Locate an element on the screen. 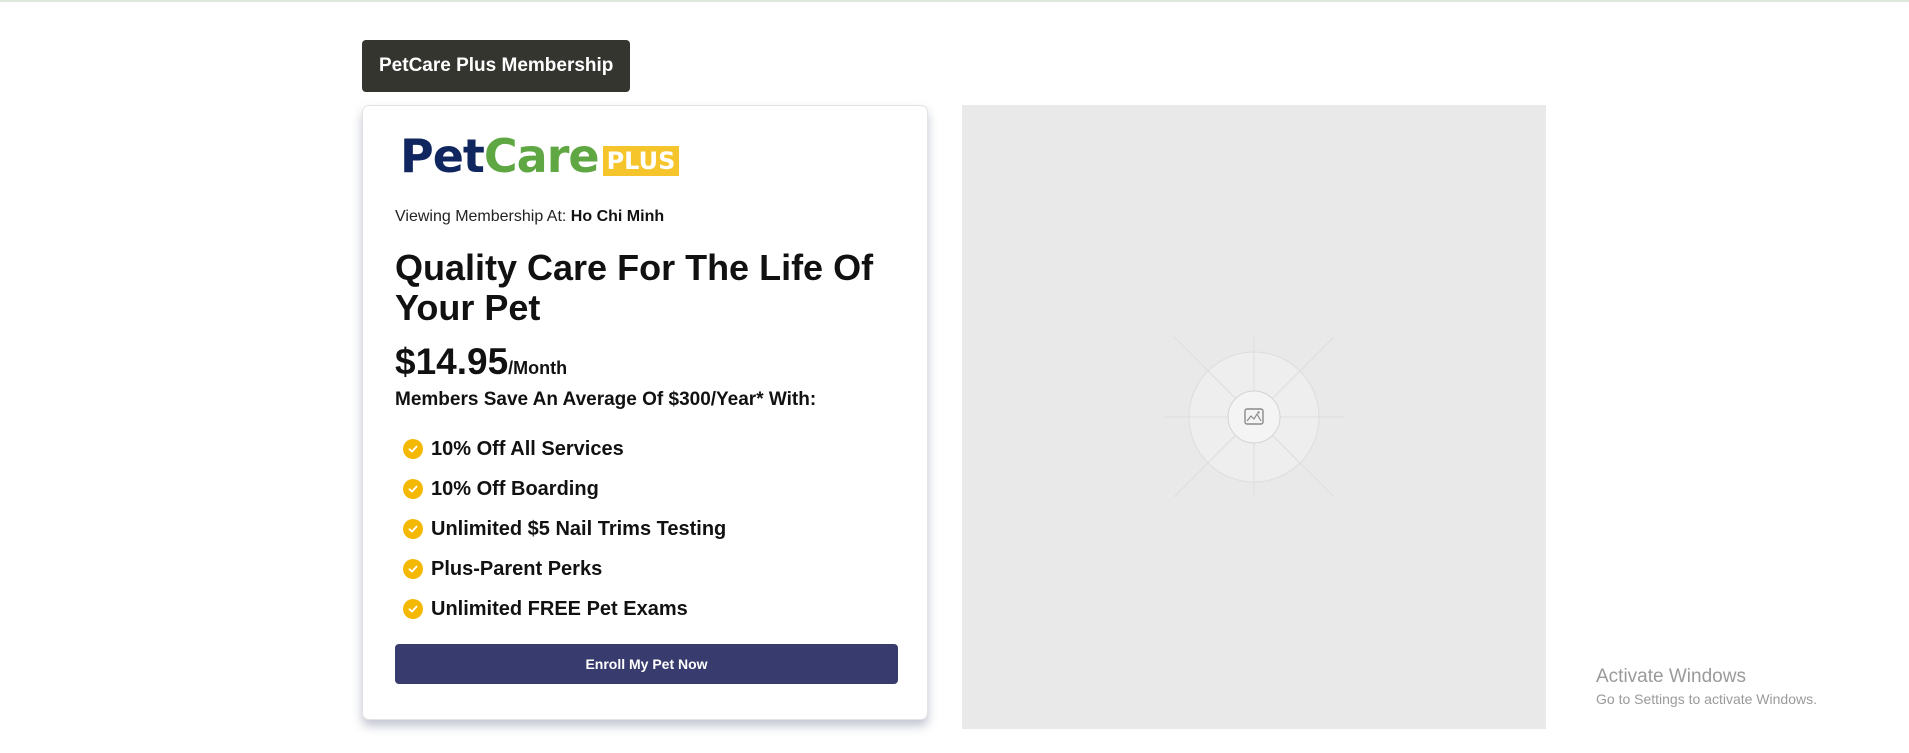 This screenshot has height=753, width=1909. perk-label: Unlimited $5 Nail Trims Testing is located at coordinates (579, 528).